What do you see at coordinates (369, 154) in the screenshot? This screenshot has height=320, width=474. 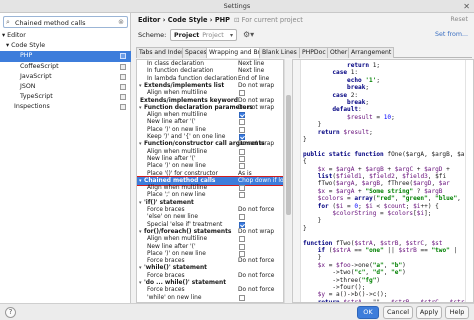 I see `code-token: function` at bounding box center [369, 154].